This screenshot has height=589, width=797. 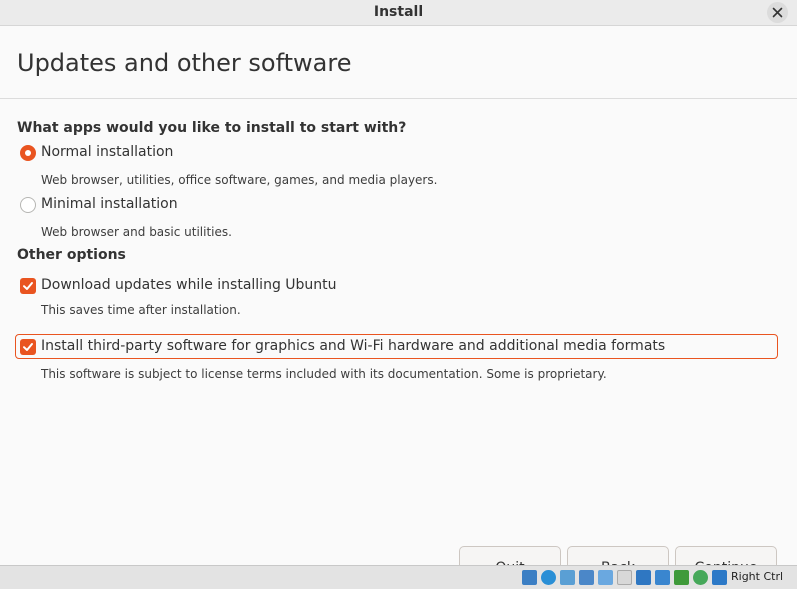 I want to click on normal-installation-option: Normal installation, so click(x=117, y=153).